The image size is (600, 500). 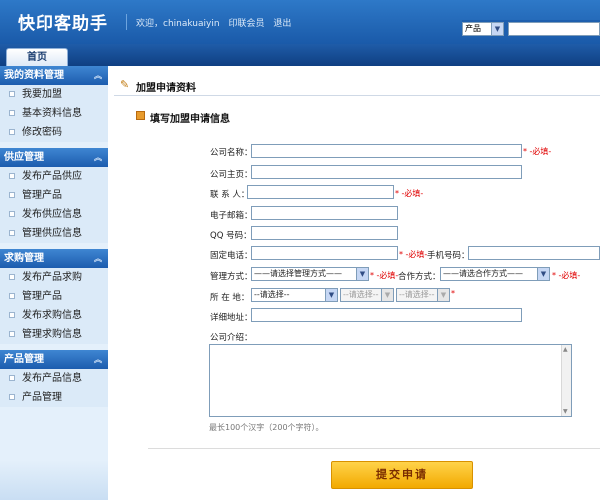 I want to click on phone-input, so click(x=324, y=253).